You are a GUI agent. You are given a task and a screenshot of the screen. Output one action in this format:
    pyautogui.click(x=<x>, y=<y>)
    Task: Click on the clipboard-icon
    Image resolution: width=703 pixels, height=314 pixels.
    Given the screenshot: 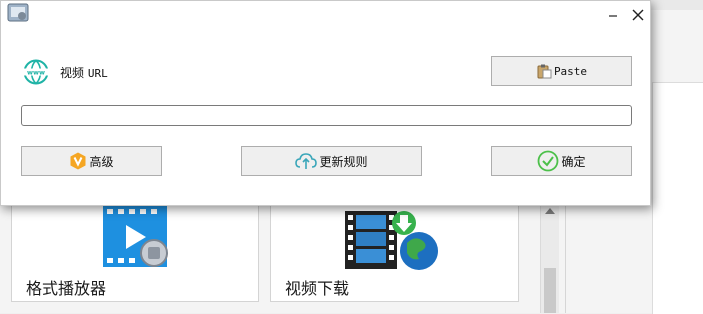 What is the action you would take?
    pyautogui.click(x=544, y=71)
    